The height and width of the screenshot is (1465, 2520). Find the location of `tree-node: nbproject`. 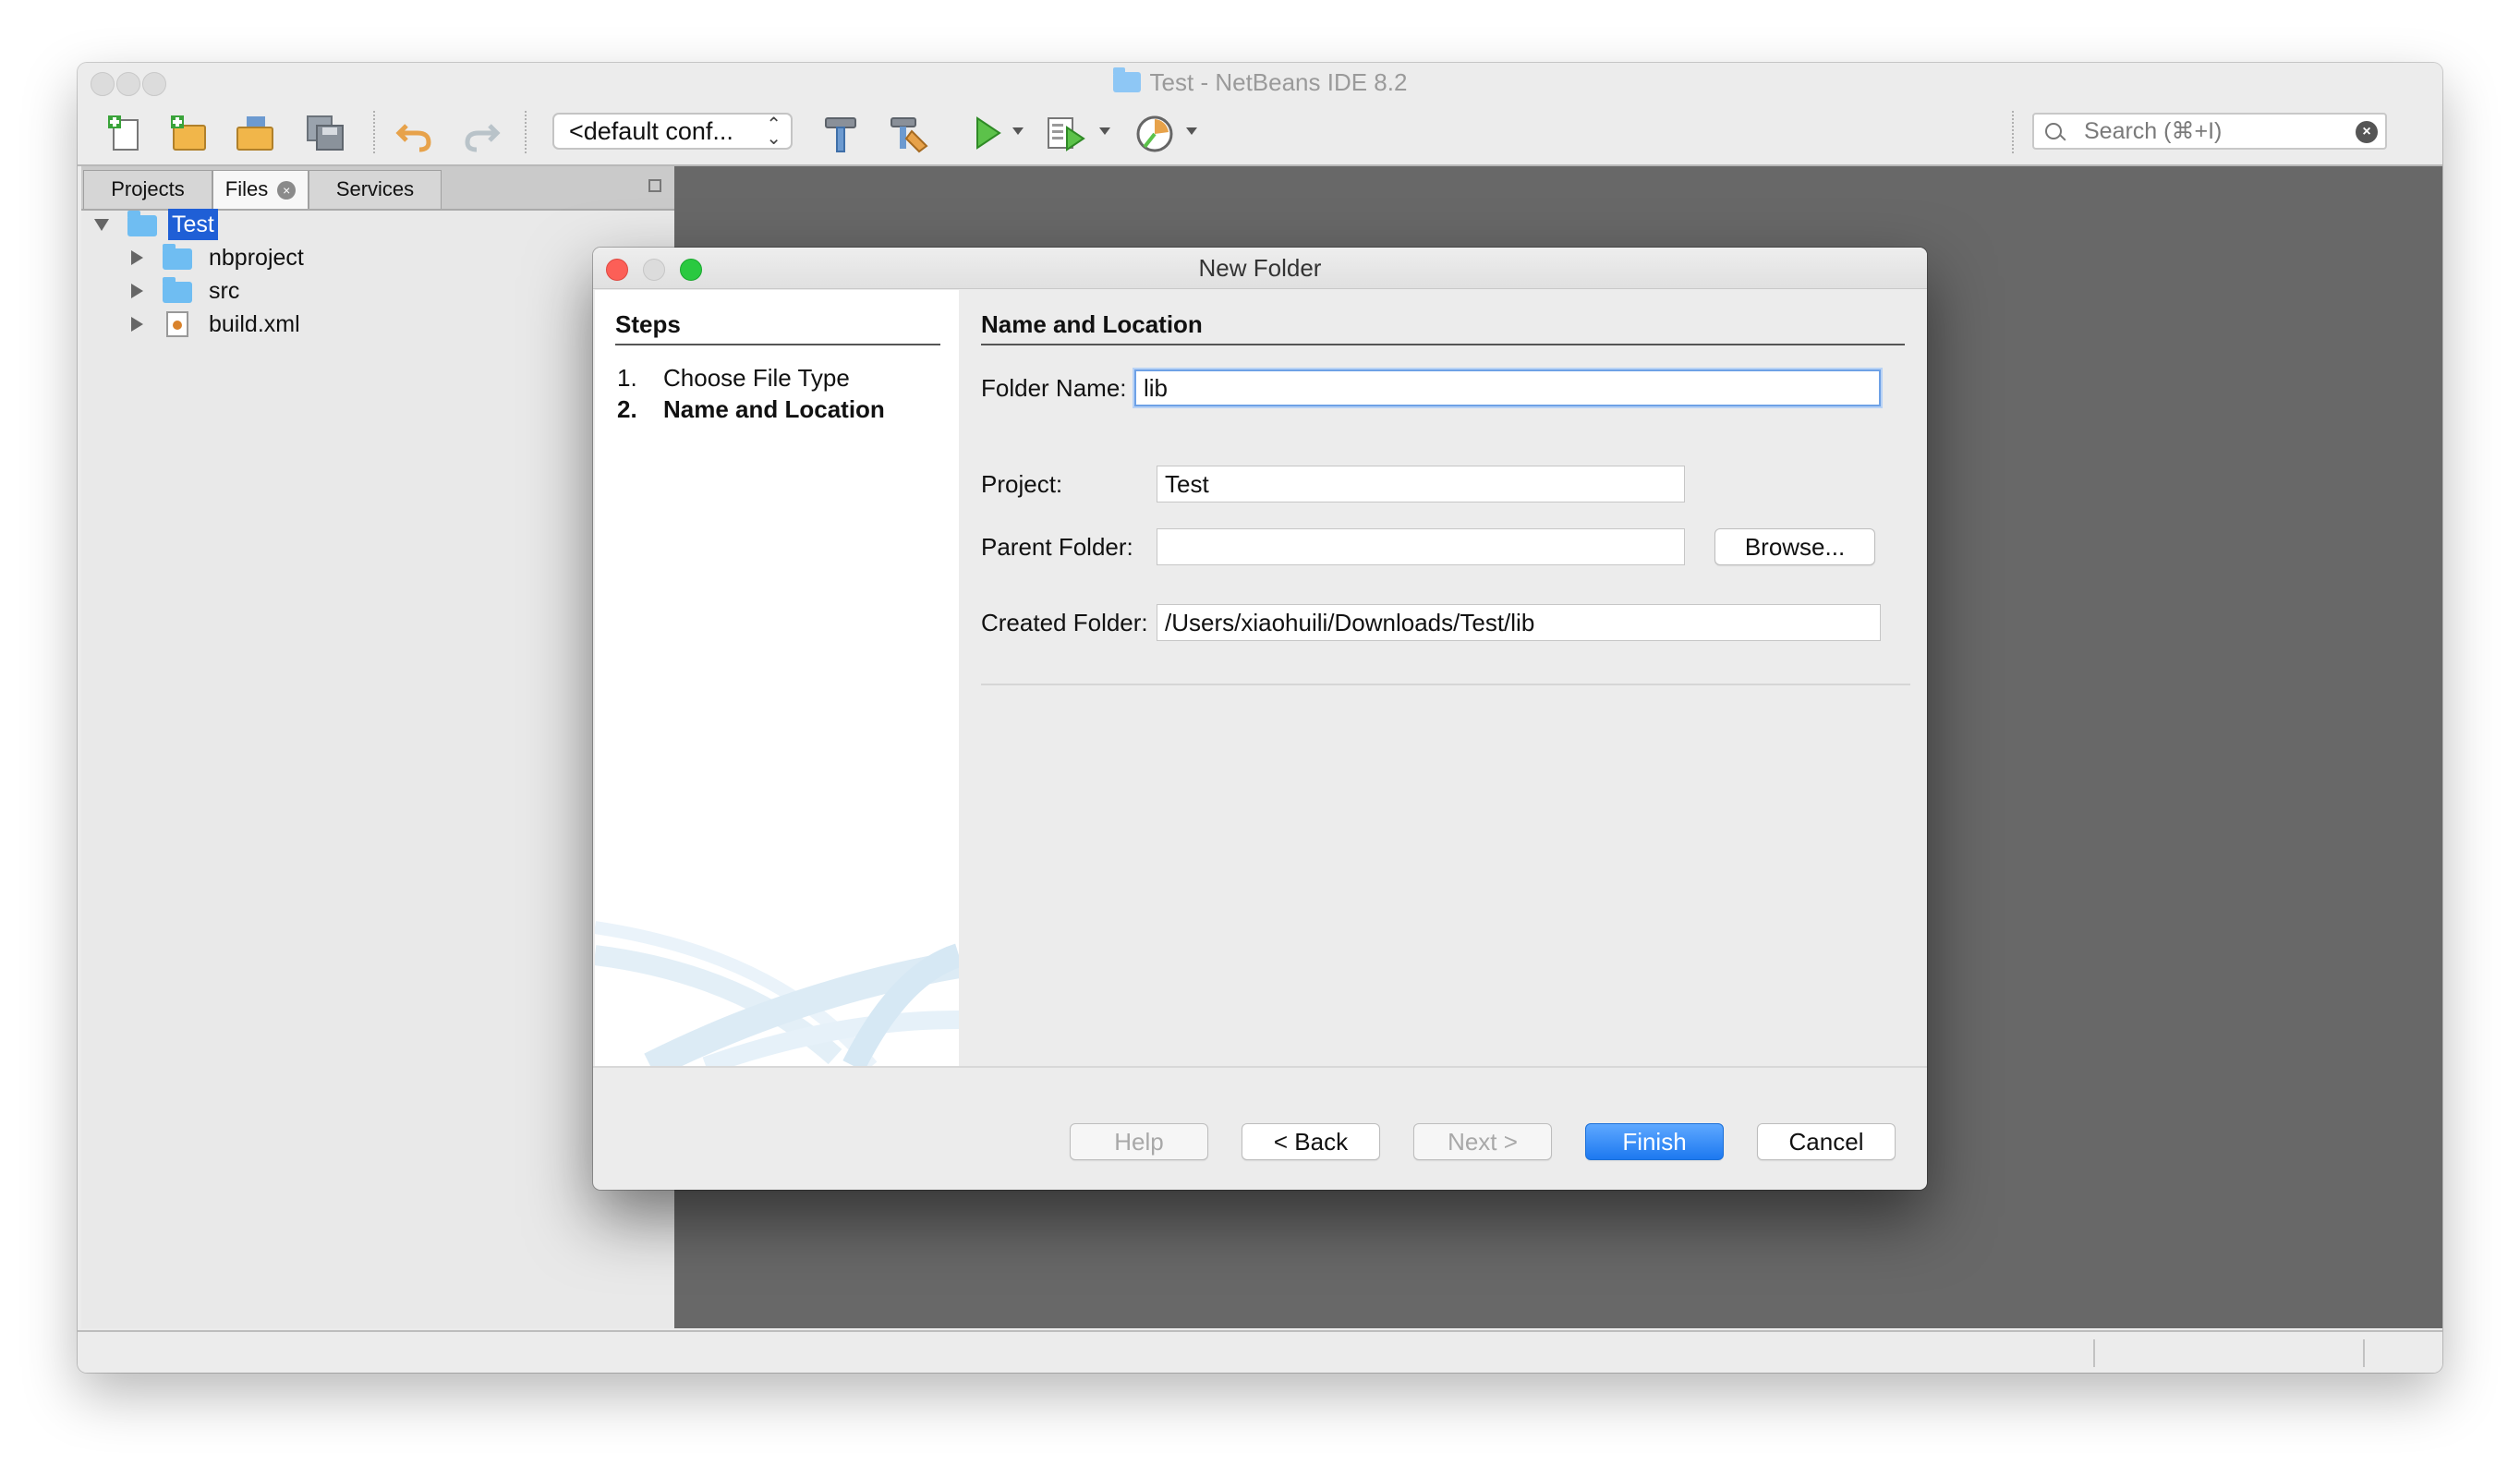

tree-node: nbproject is located at coordinates (273, 258).